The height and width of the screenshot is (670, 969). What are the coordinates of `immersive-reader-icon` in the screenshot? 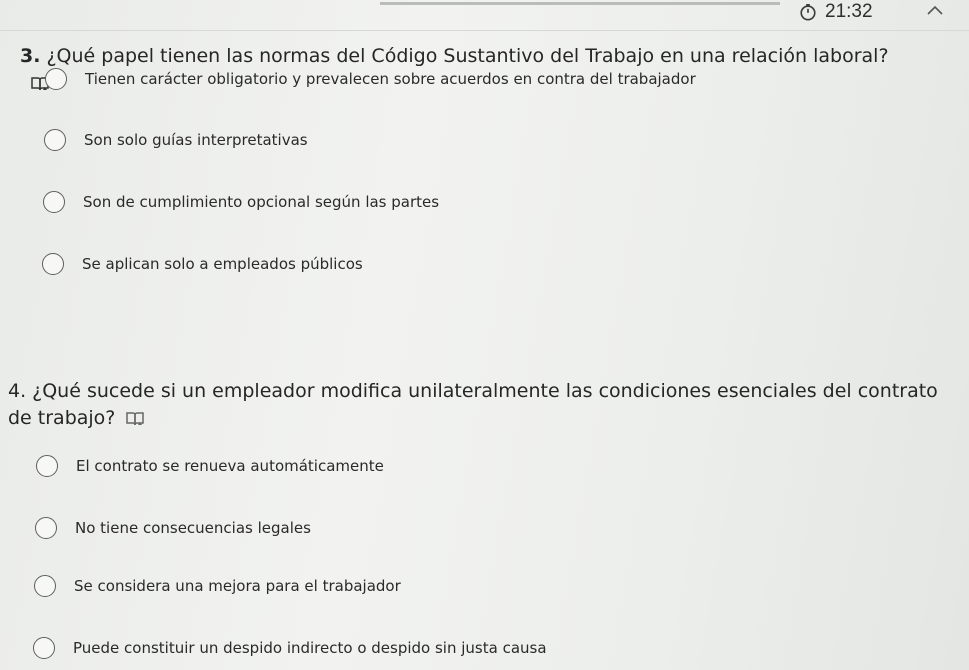 It's located at (135, 419).